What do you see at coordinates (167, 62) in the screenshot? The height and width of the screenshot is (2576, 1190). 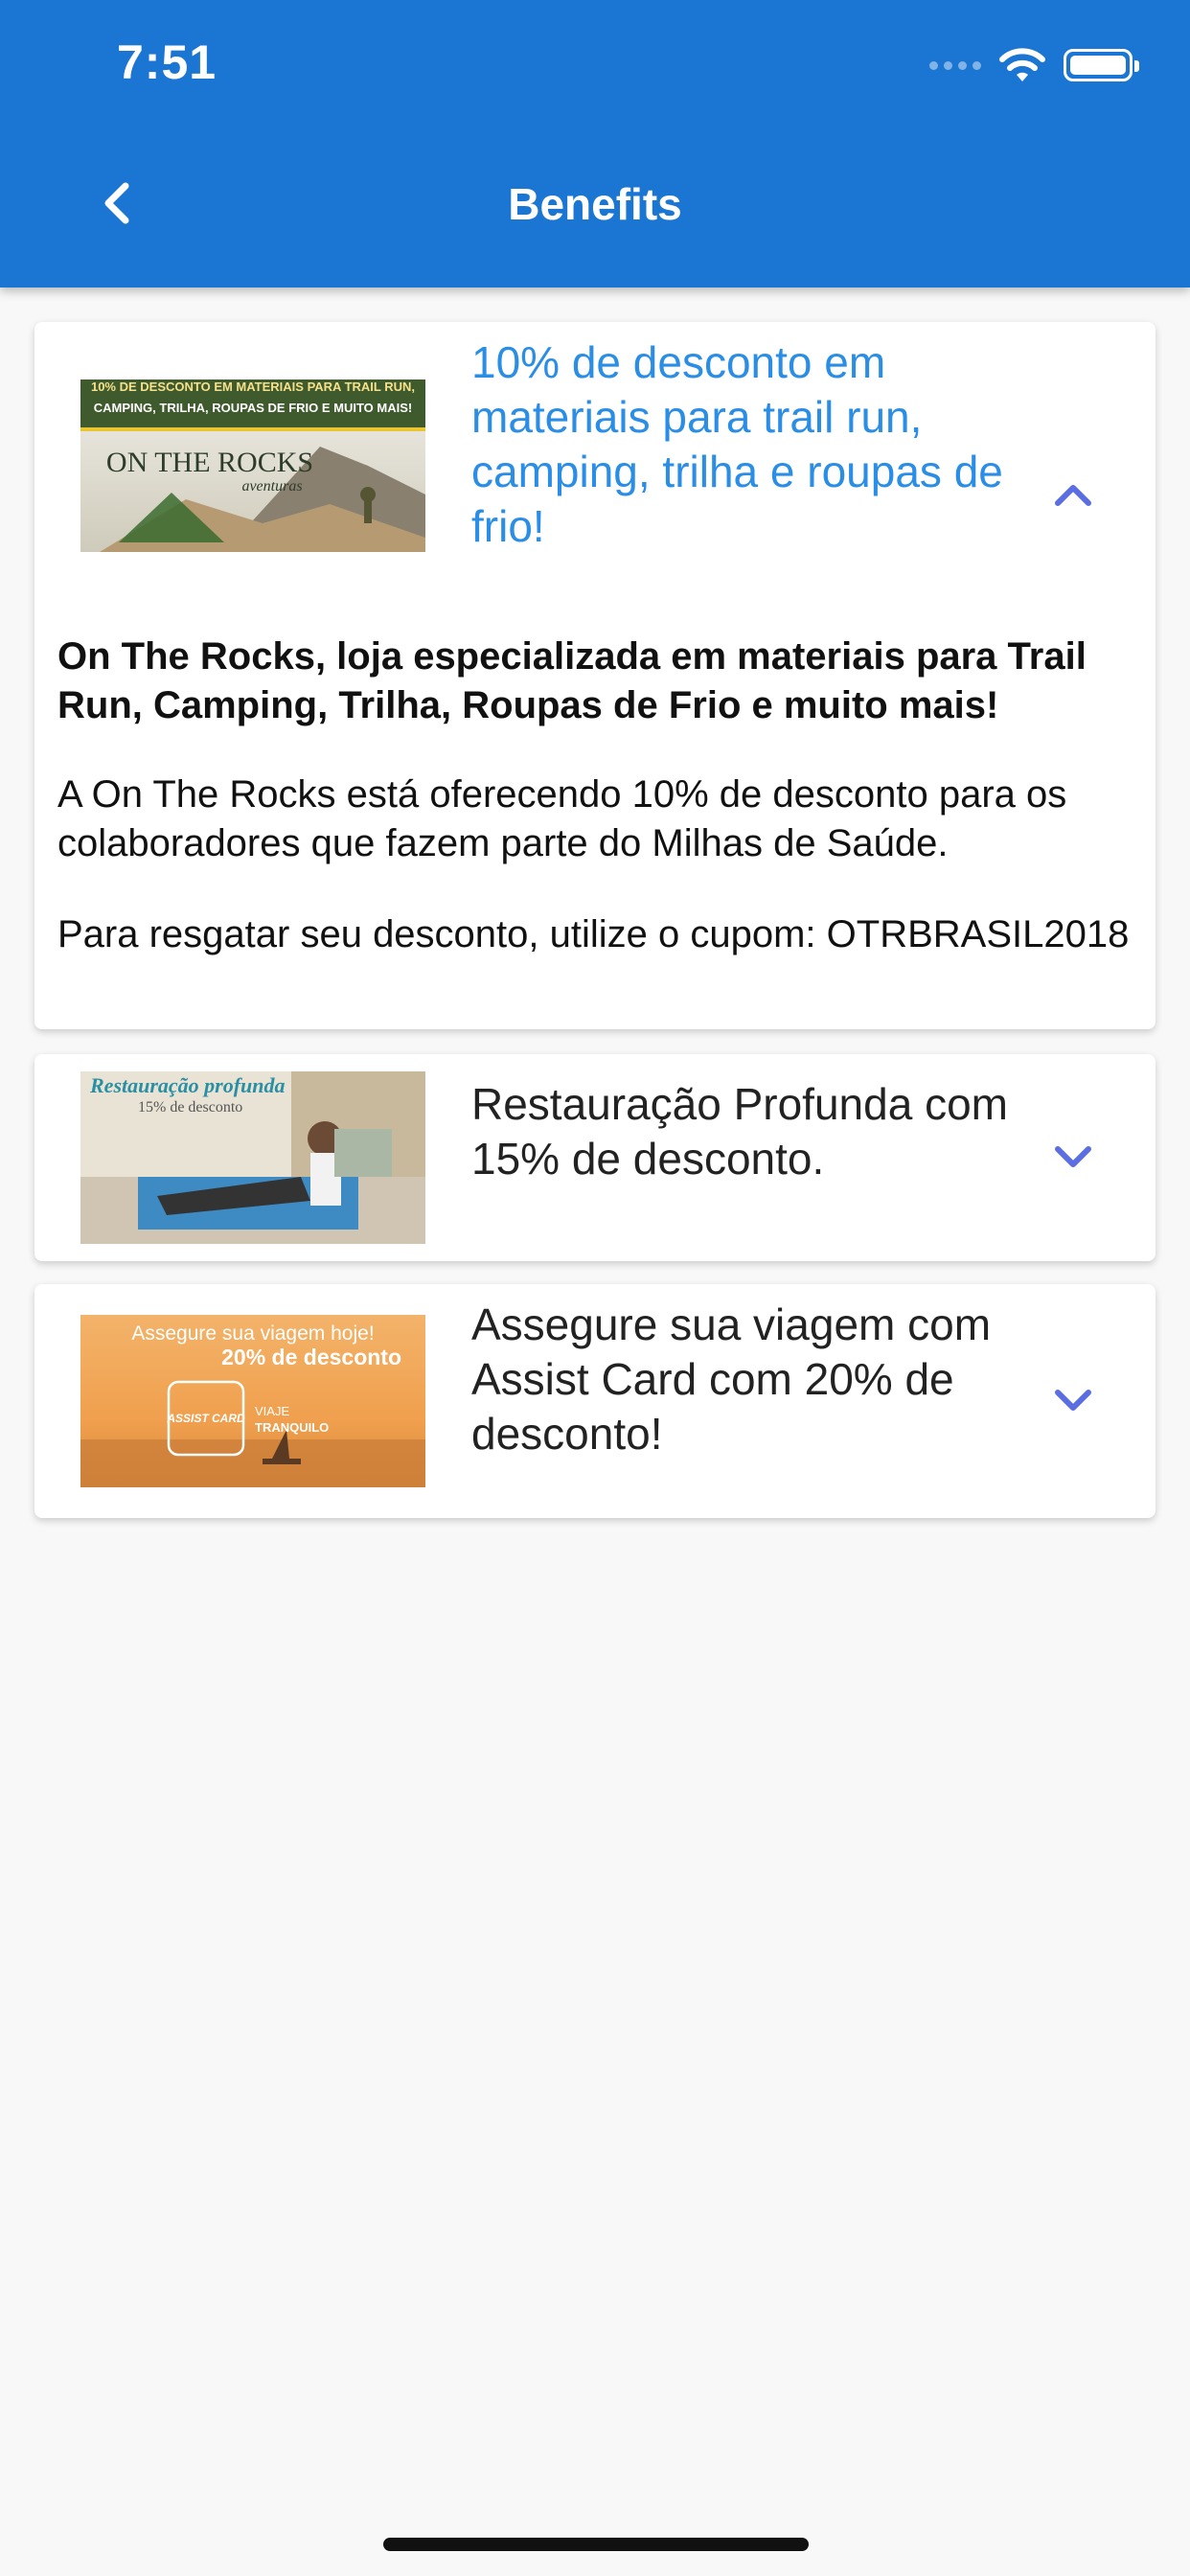 I see `status-time: 7:51` at bounding box center [167, 62].